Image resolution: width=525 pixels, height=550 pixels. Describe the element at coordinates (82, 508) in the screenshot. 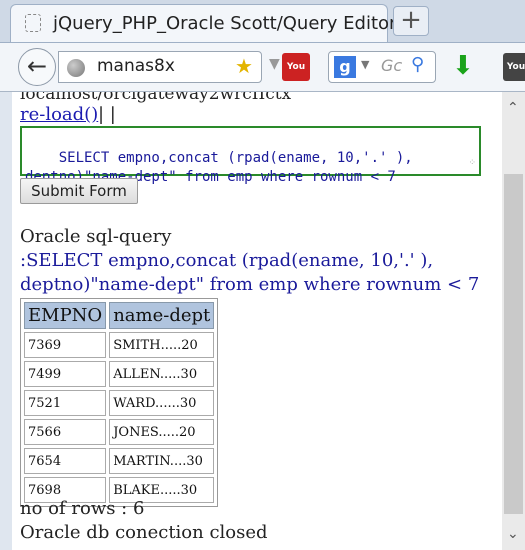

I see `row-count-text: no of rows : 6` at that location.